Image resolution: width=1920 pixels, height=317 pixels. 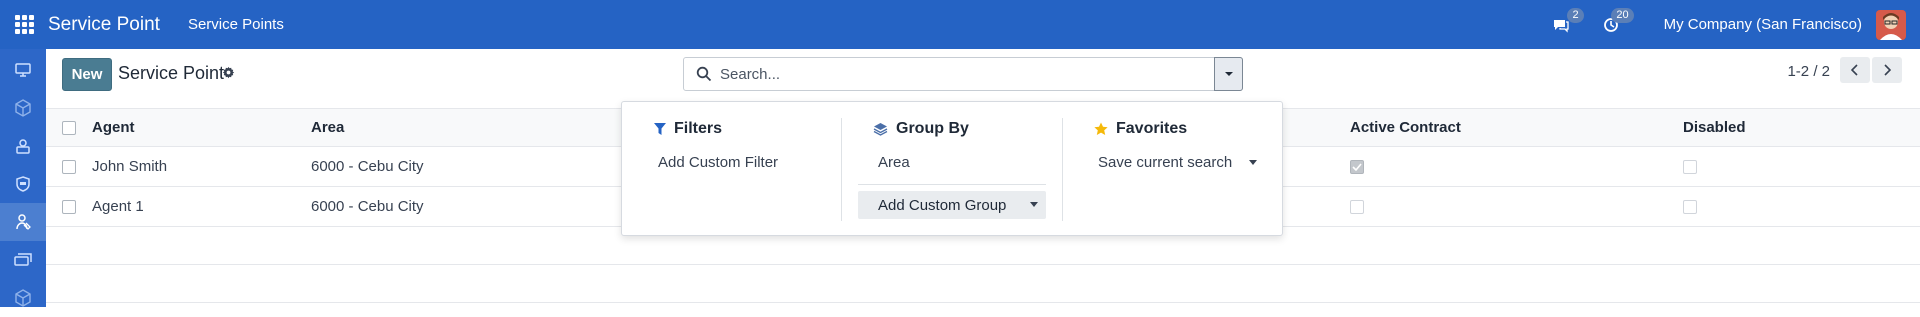 I want to click on user-card-icon, so click(x=23, y=146).